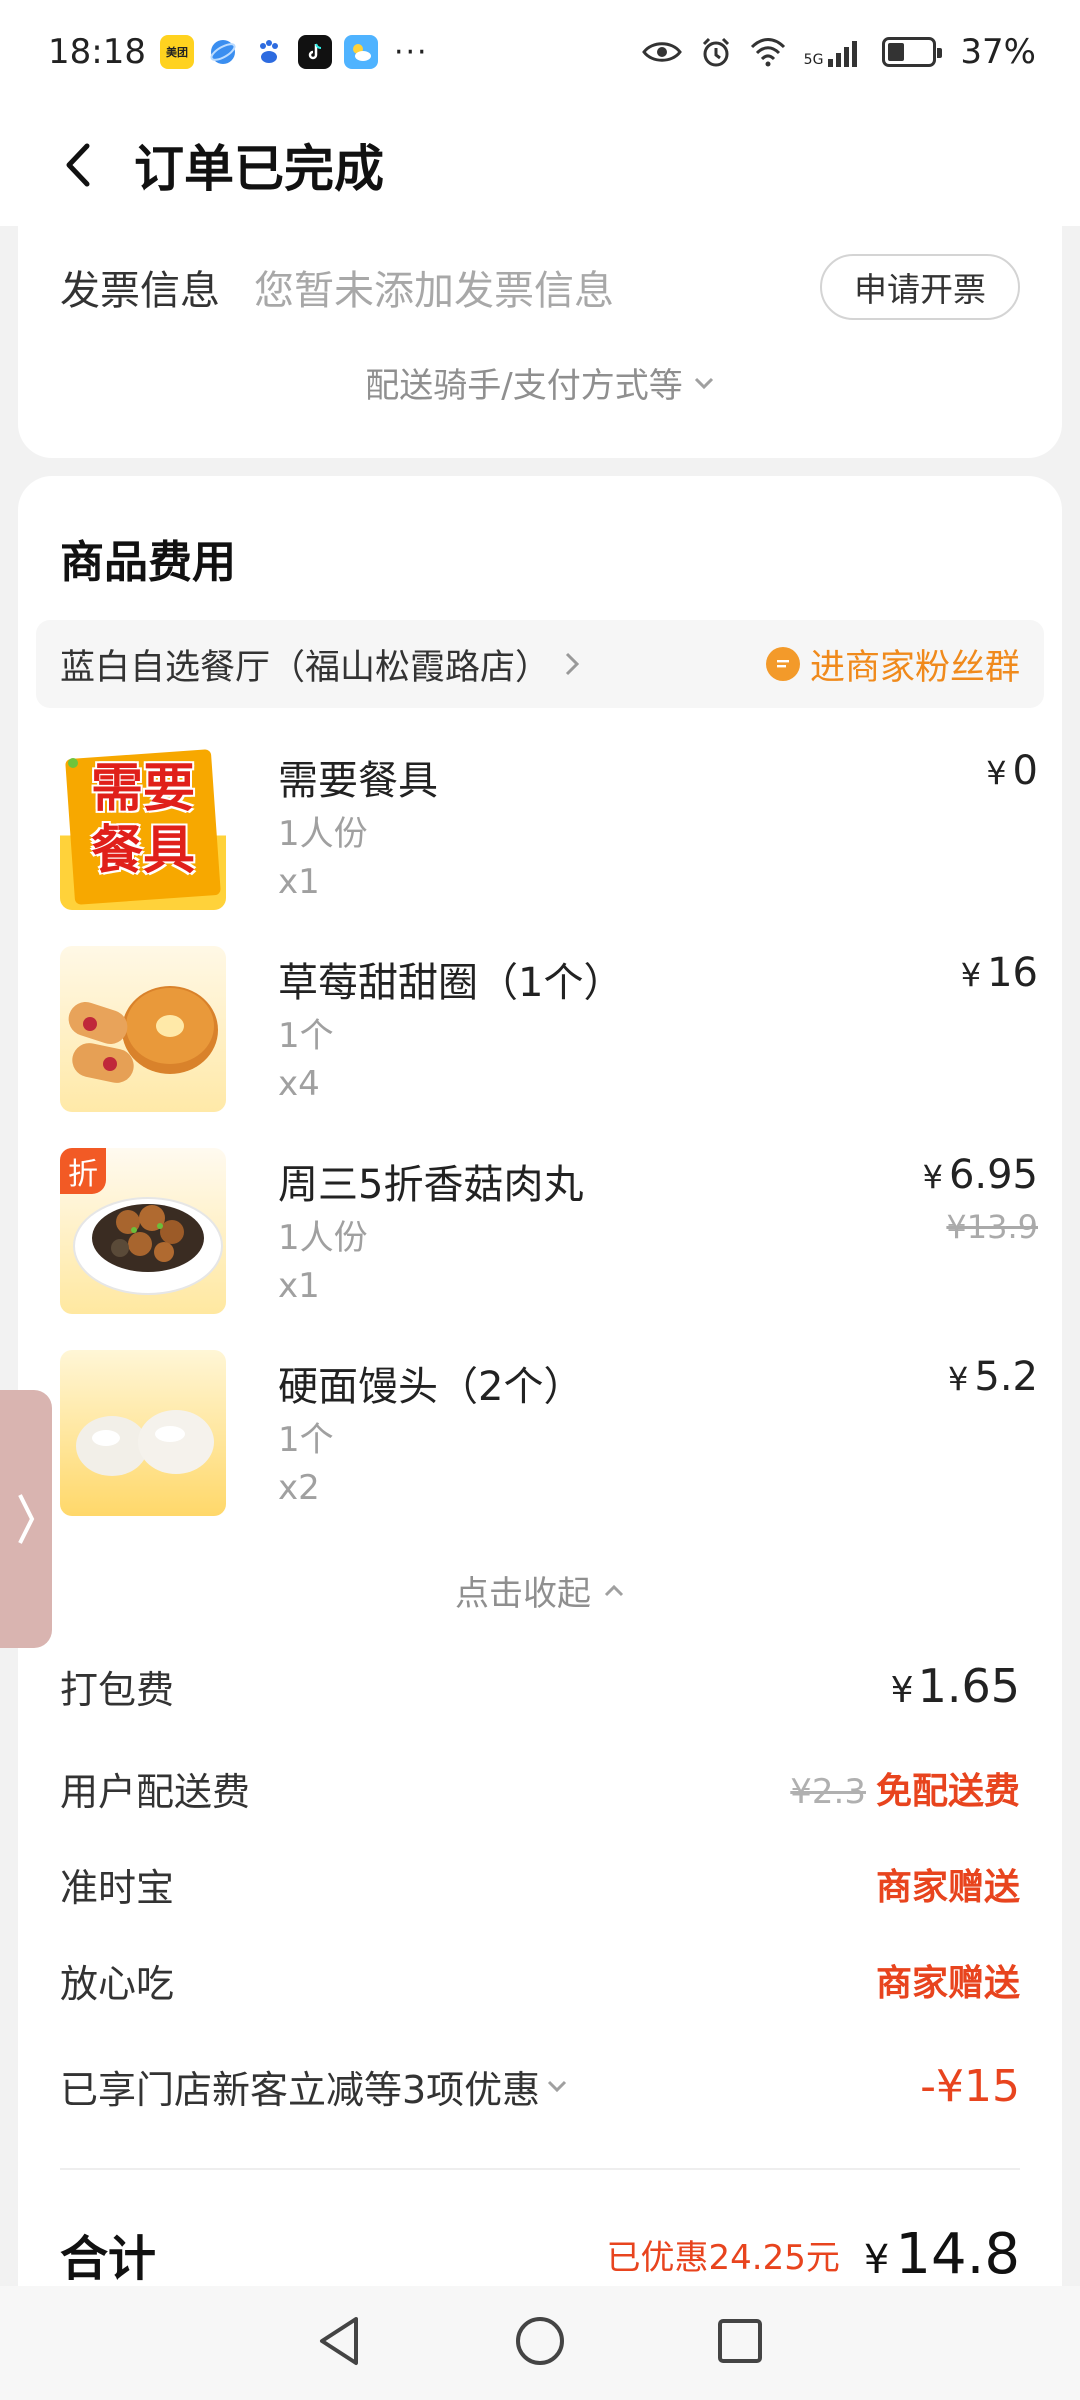 This screenshot has height=2400, width=1080. Describe the element at coordinates (947, 1791) in the screenshot. I see `delivery-fee-free: 免配送费` at that location.